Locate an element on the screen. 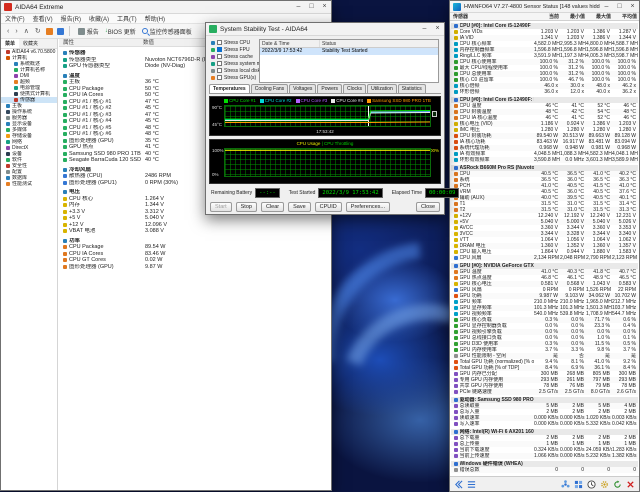 This screenshot has height=492, width=640. fan-icon is located at coordinates (565, 484).